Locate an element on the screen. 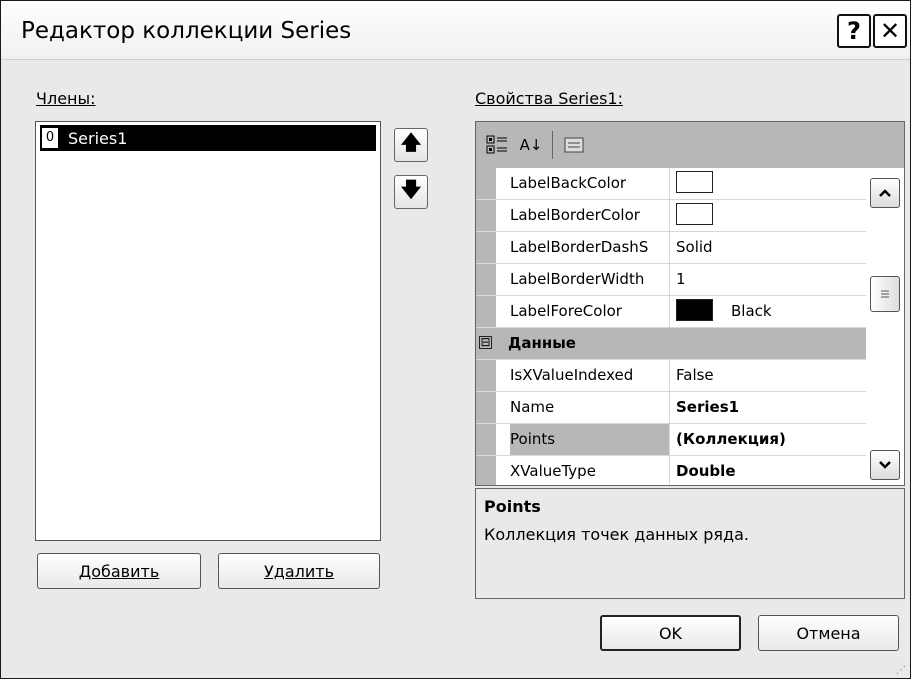 This screenshot has width=913, height=681. property-name: XValueType is located at coordinates (590, 470).